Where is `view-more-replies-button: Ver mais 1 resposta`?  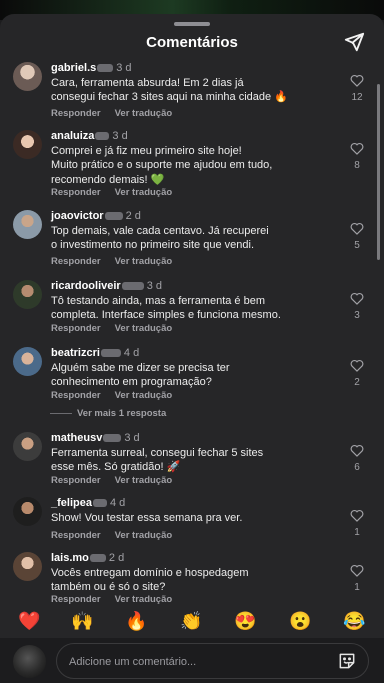 view-more-replies-button: Ver mais 1 resposta is located at coordinates (108, 413).